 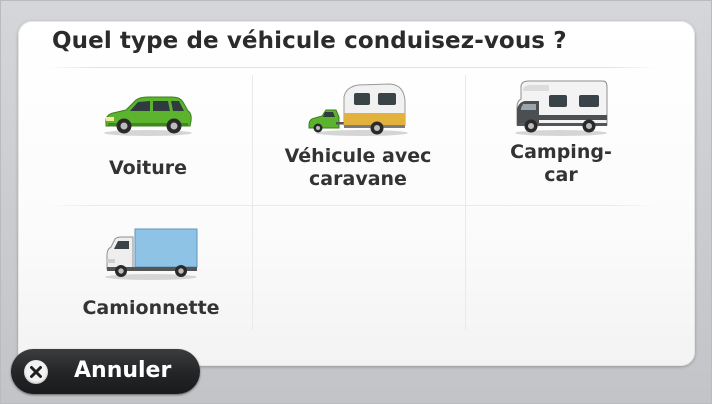 I want to click on close-icon, so click(x=36, y=372).